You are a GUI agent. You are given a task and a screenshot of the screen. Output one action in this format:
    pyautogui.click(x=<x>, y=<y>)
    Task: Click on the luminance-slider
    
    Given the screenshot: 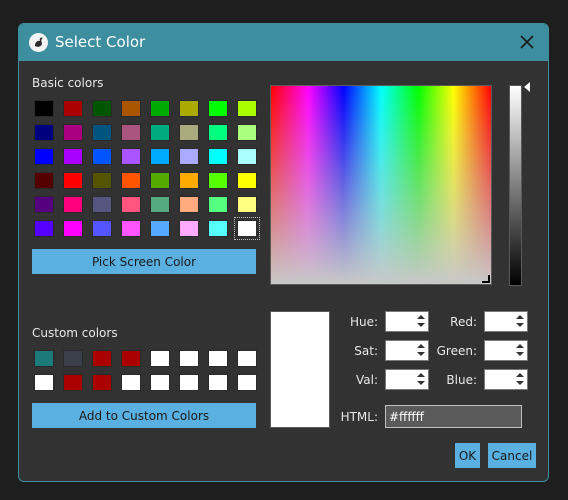 What is the action you would take?
    pyautogui.click(x=515, y=185)
    